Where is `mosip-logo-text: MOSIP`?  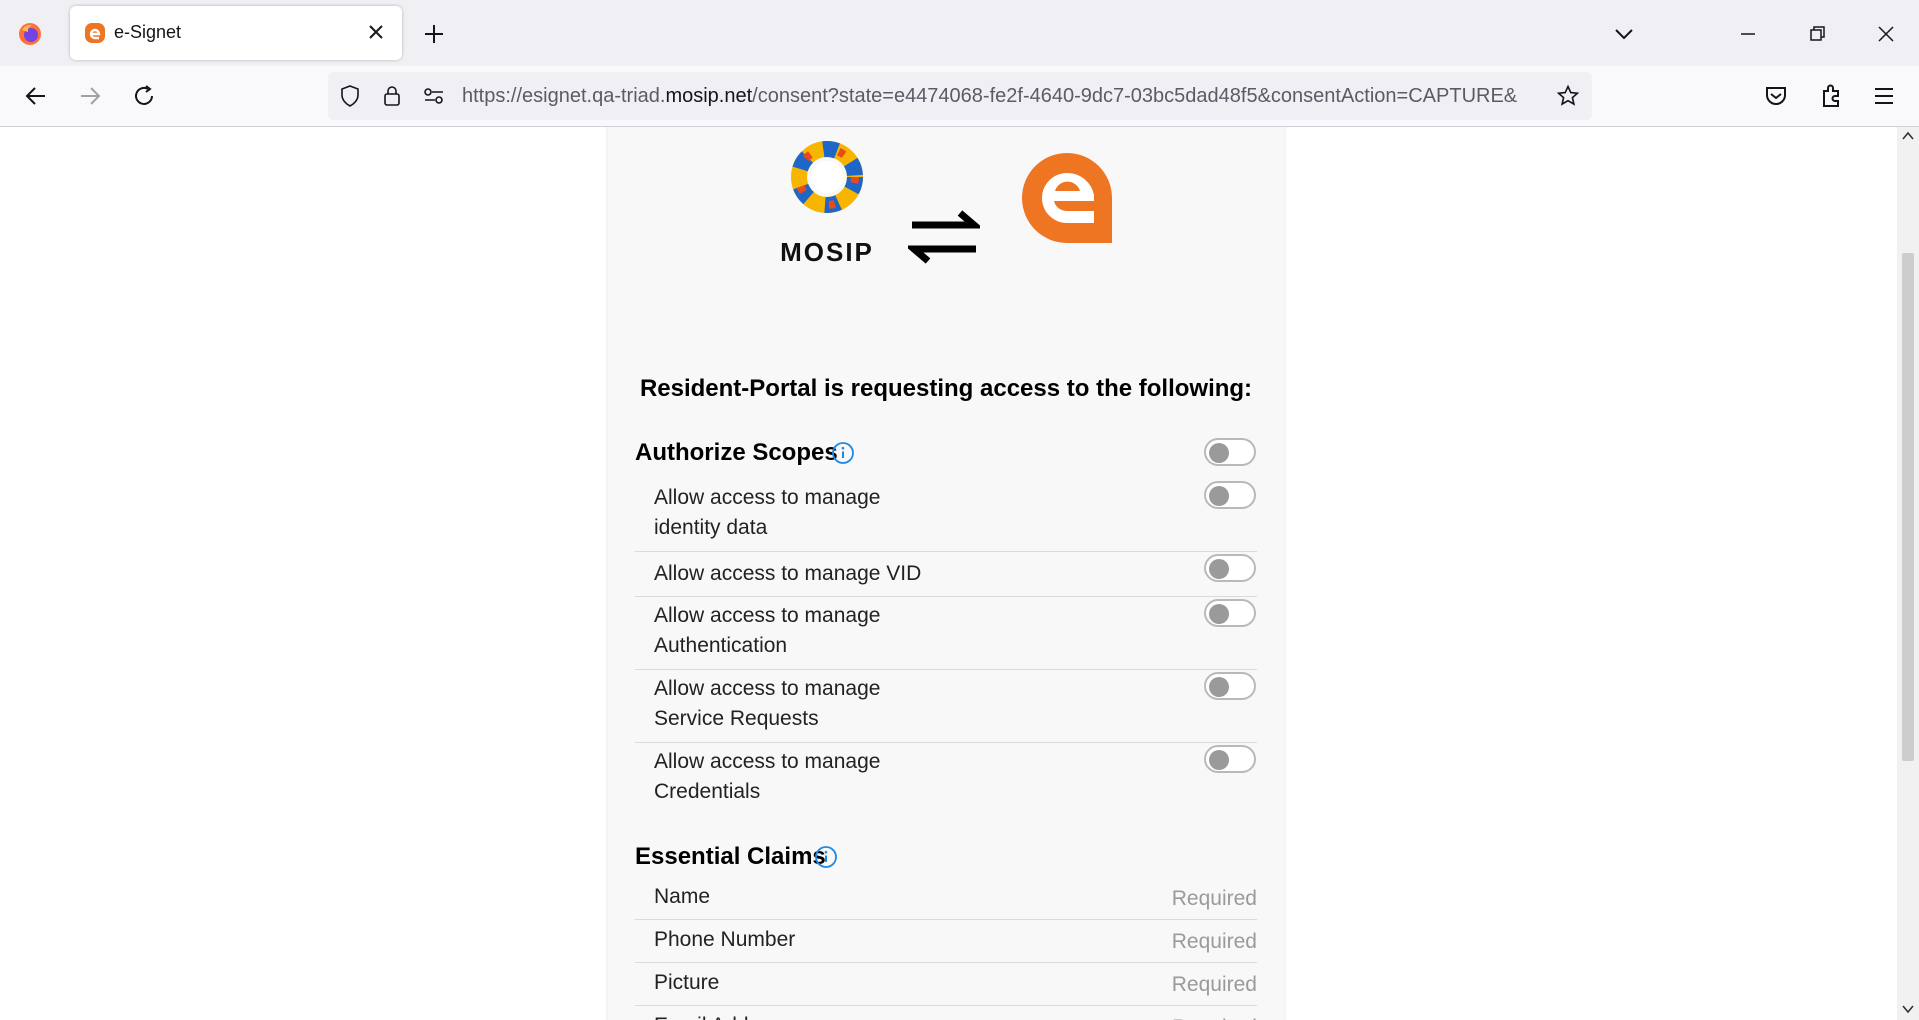
mosip-logo-text: MOSIP is located at coordinates (827, 252).